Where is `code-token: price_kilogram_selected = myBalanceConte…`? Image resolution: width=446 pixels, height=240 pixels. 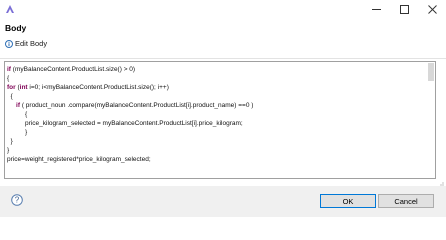 code-token: price_kilogram_selected = myBalanceConte… is located at coordinates (125, 123).